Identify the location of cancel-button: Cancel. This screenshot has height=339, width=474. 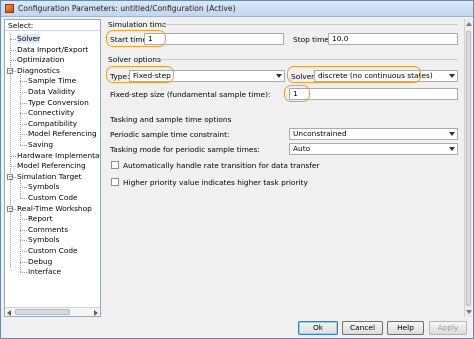
(362, 328).